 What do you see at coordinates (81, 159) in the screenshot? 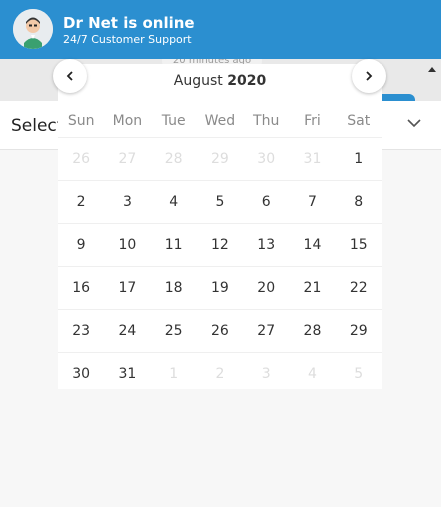
I see `calendar-day-outside-month: 26` at bounding box center [81, 159].